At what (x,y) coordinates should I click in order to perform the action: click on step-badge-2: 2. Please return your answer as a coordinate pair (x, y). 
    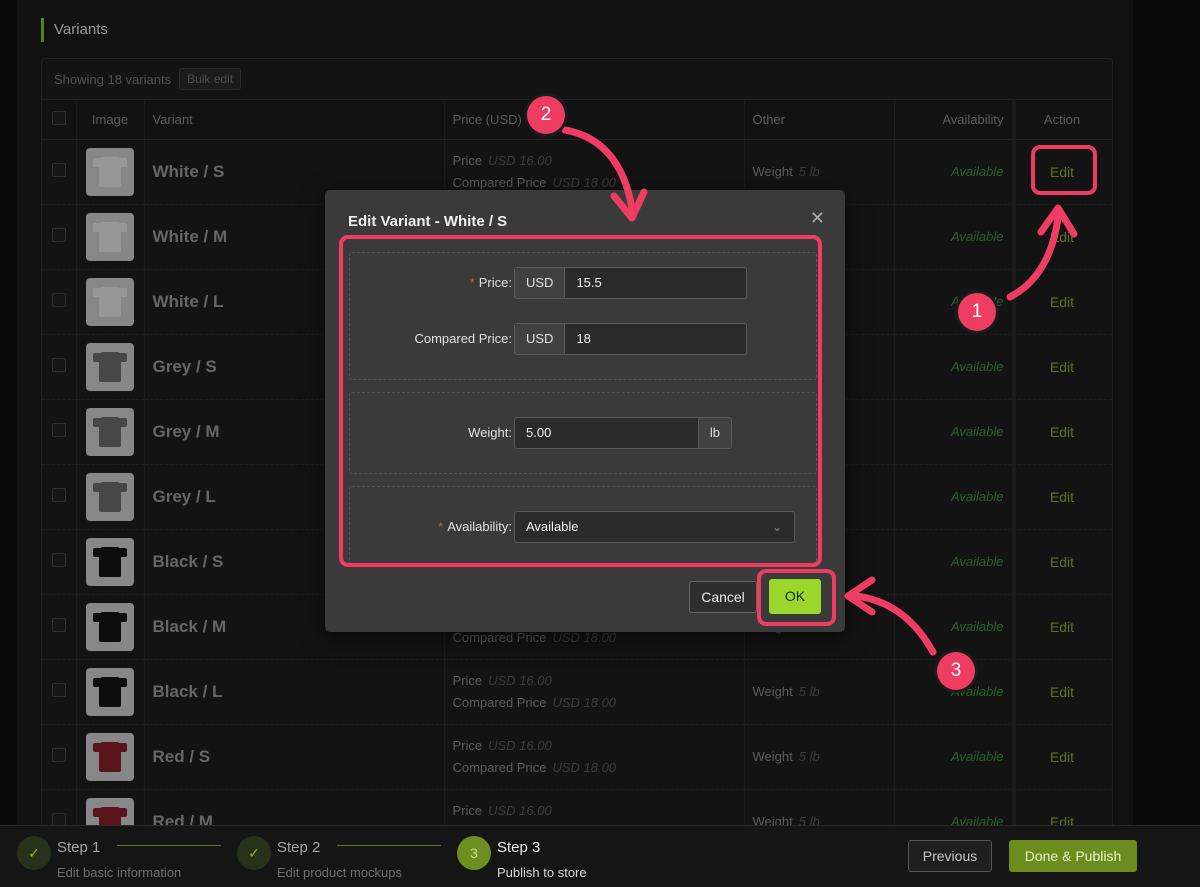
    Looking at the image, I should click on (546, 115).